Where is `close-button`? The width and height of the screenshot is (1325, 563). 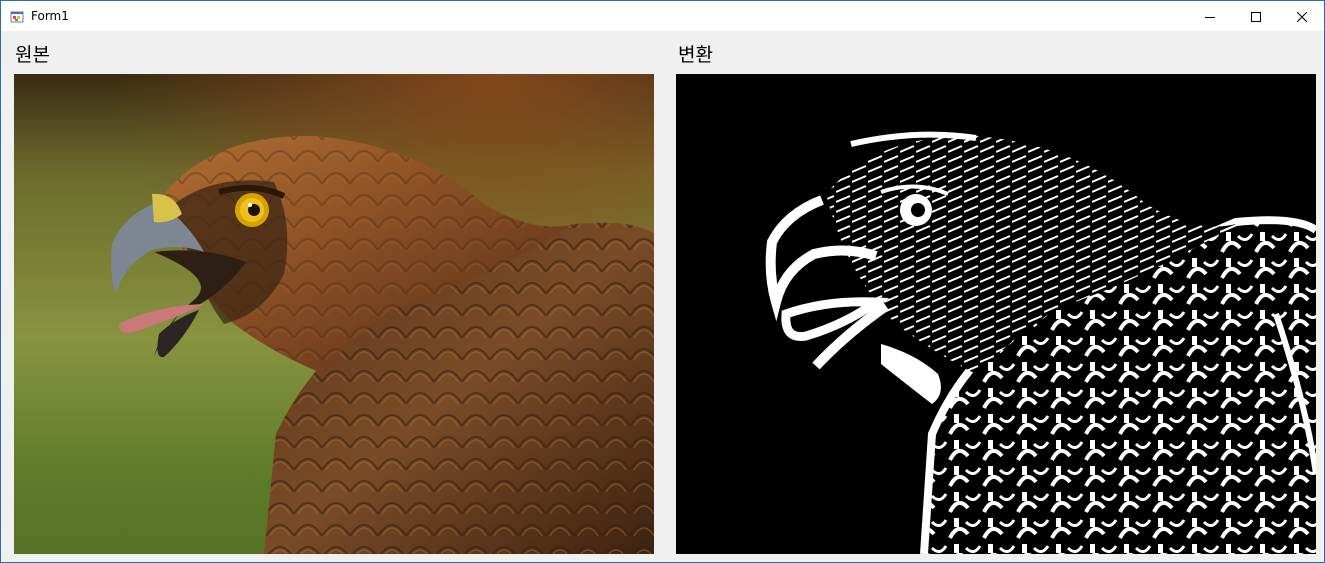 close-button is located at coordinates (1302, 16).